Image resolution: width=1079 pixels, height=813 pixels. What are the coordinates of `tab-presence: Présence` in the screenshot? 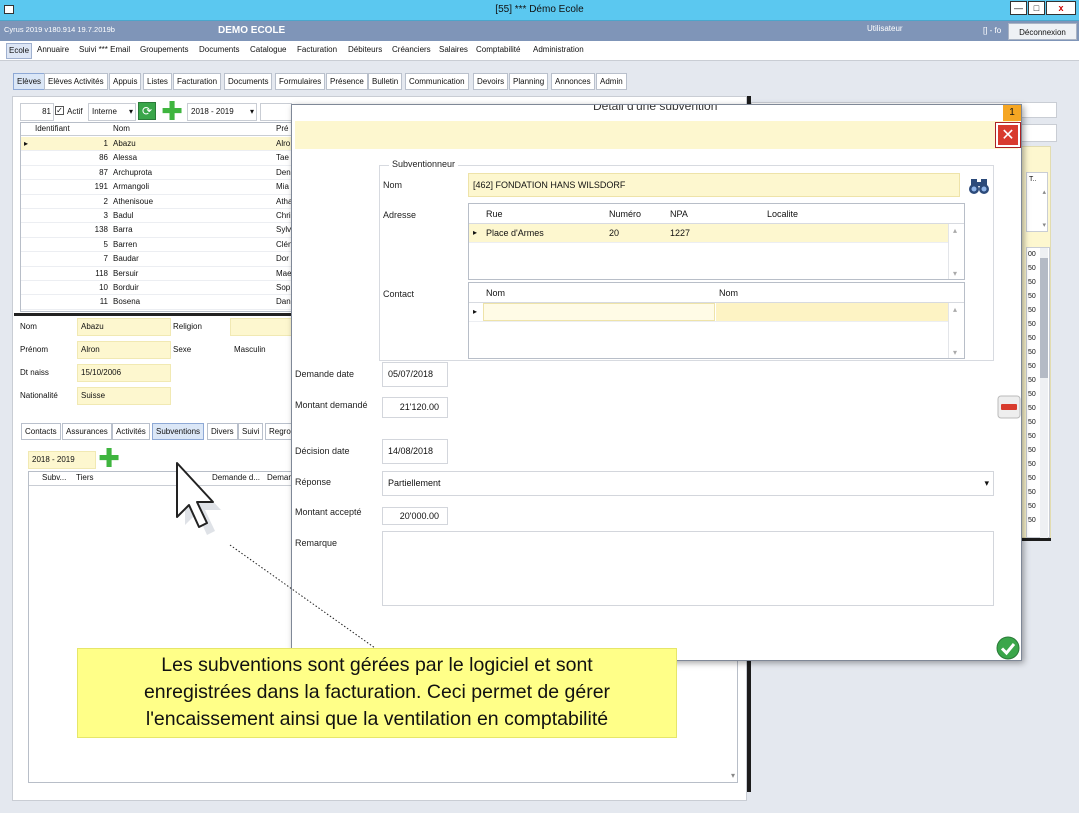 It's located at (347, 81).